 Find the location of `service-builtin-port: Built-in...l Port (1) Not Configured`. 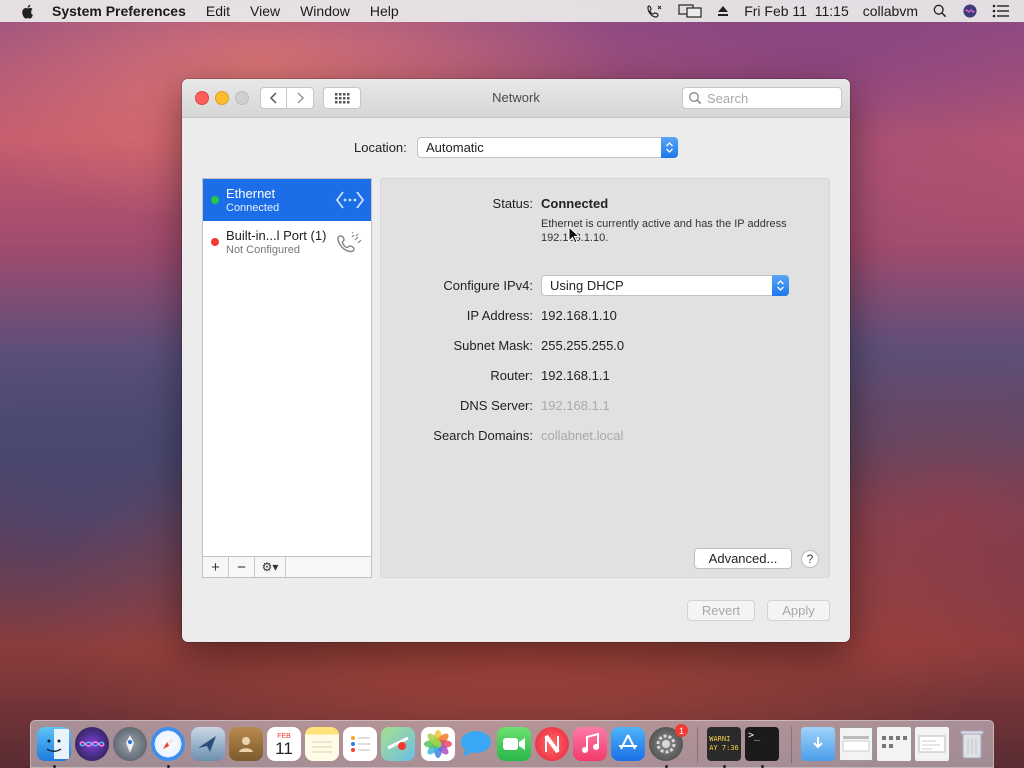

service-builtin-port: Built-in...l Port (1) Not Configured is located at coordinates (287, 242).